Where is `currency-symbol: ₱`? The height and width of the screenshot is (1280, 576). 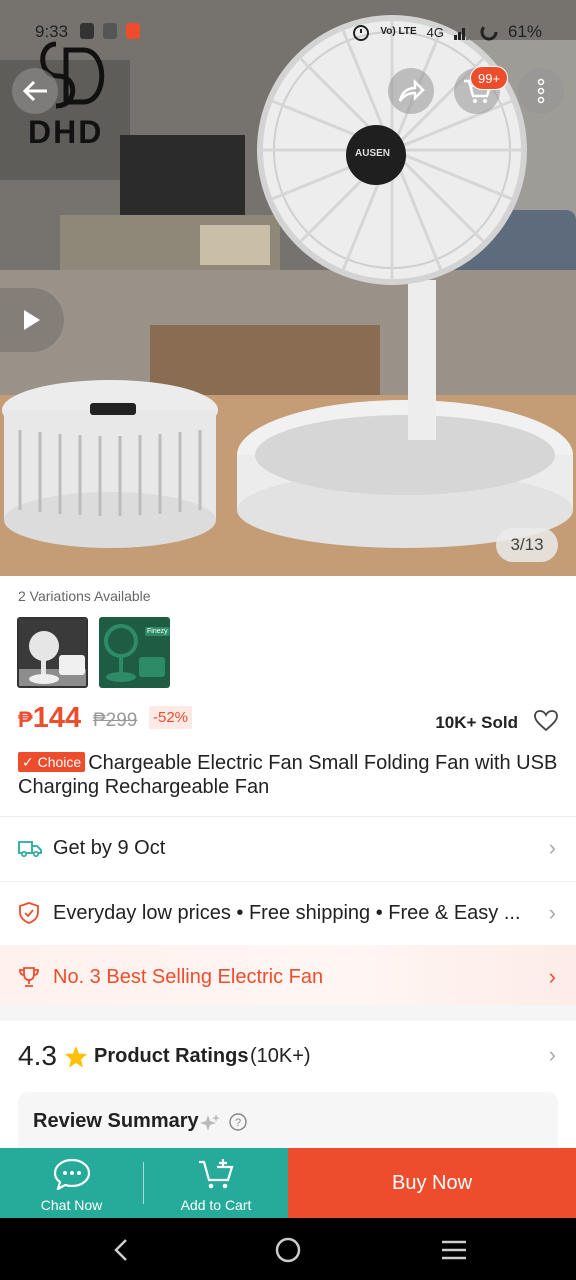 currency-symbol: ₱ is located at coordinates (25, 719).